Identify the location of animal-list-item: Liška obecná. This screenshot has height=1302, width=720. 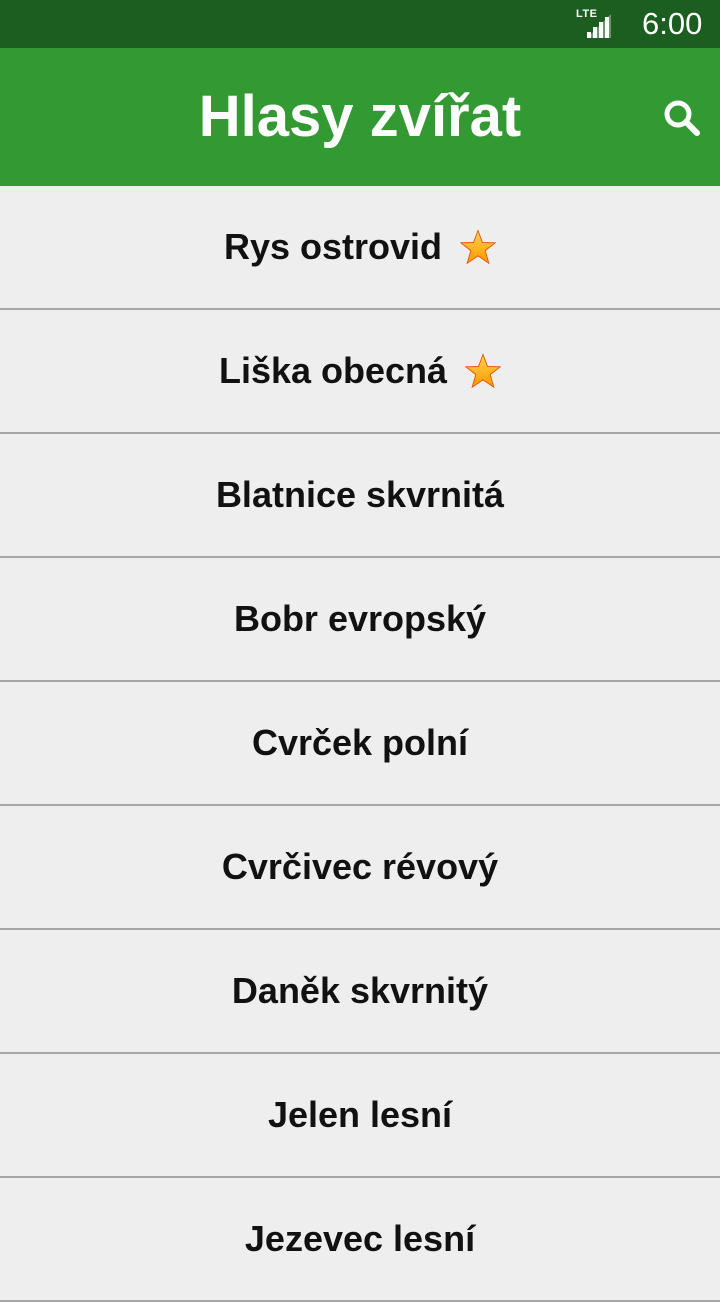
(360, 372).